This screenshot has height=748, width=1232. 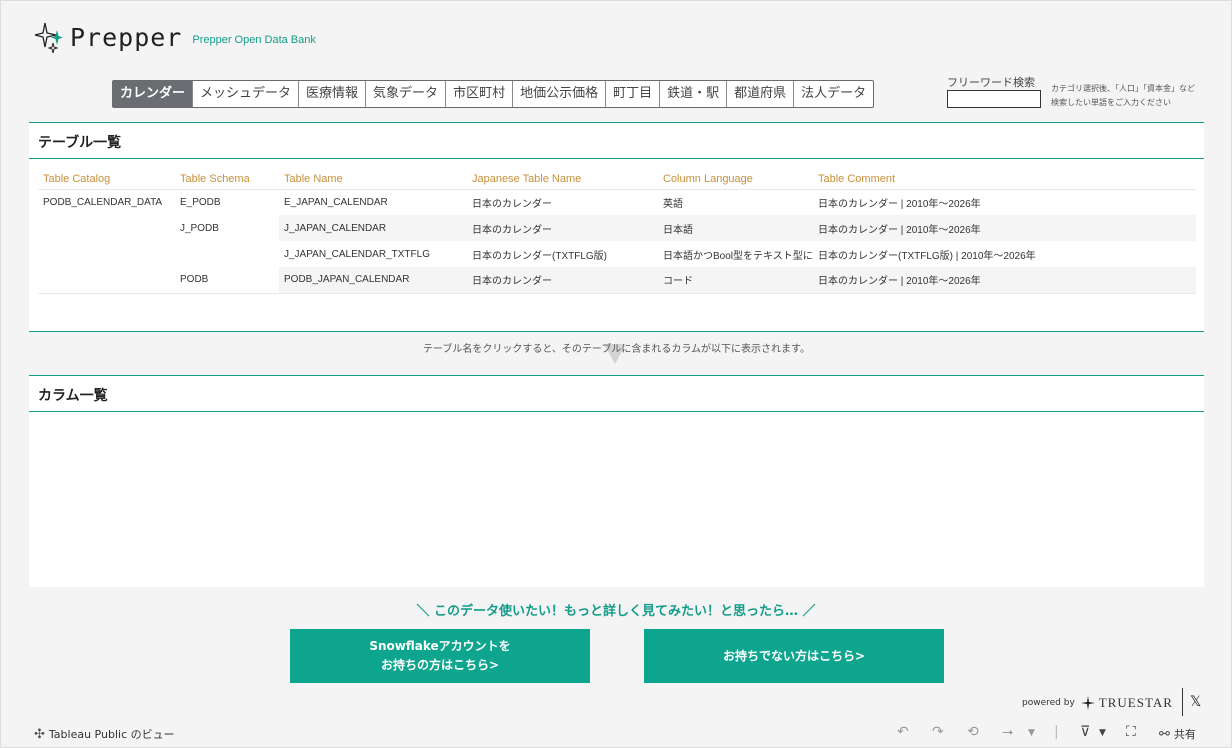 I want to click on tab-municipality: 市区町村, so click(x=480, y=94).